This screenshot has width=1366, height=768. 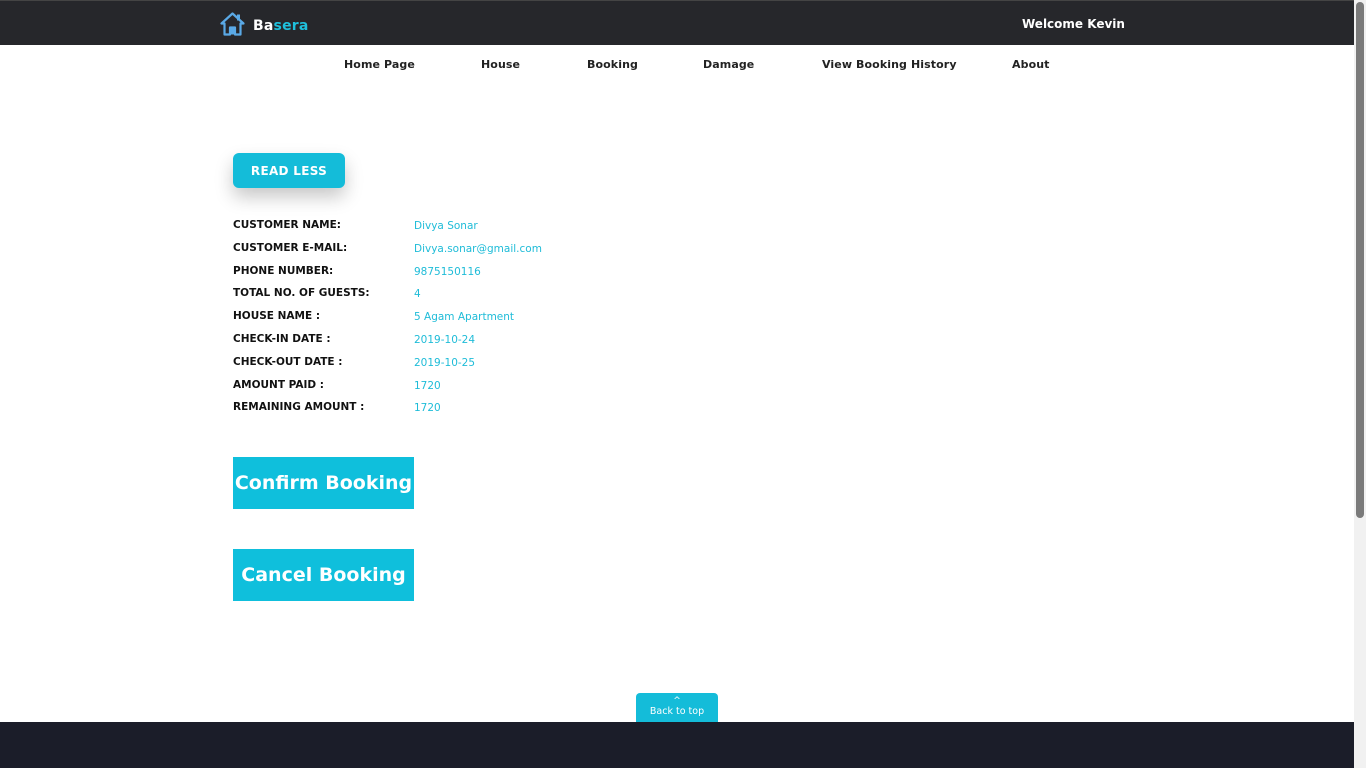 I want to click on page-scrollbar, so click(x=1360, y=384).